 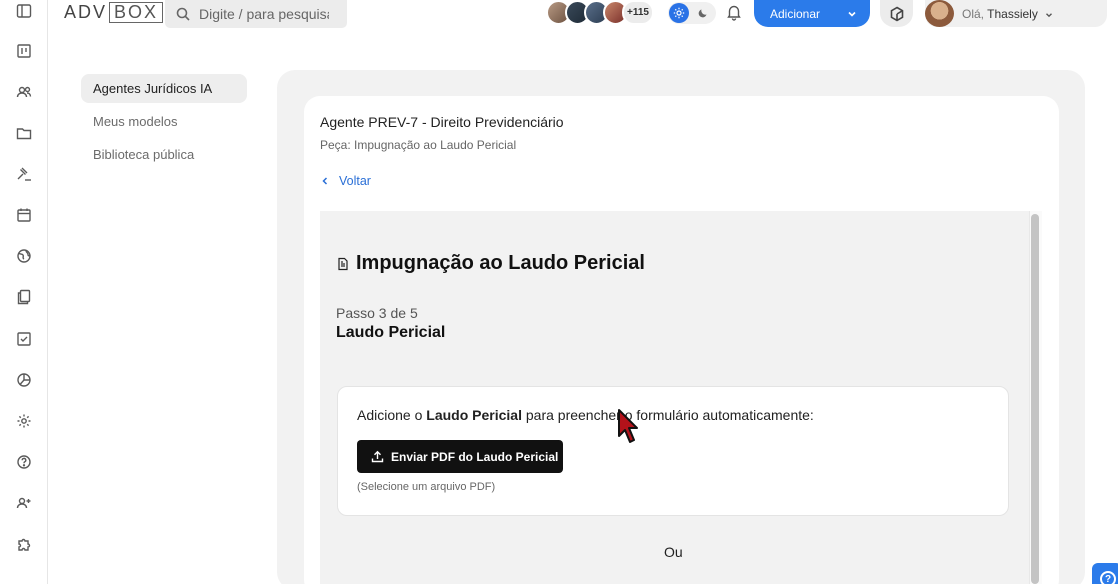 I want to click on upload-button-label: Enviar PDF do Laudo Pericial, so click(x=475, y=456).